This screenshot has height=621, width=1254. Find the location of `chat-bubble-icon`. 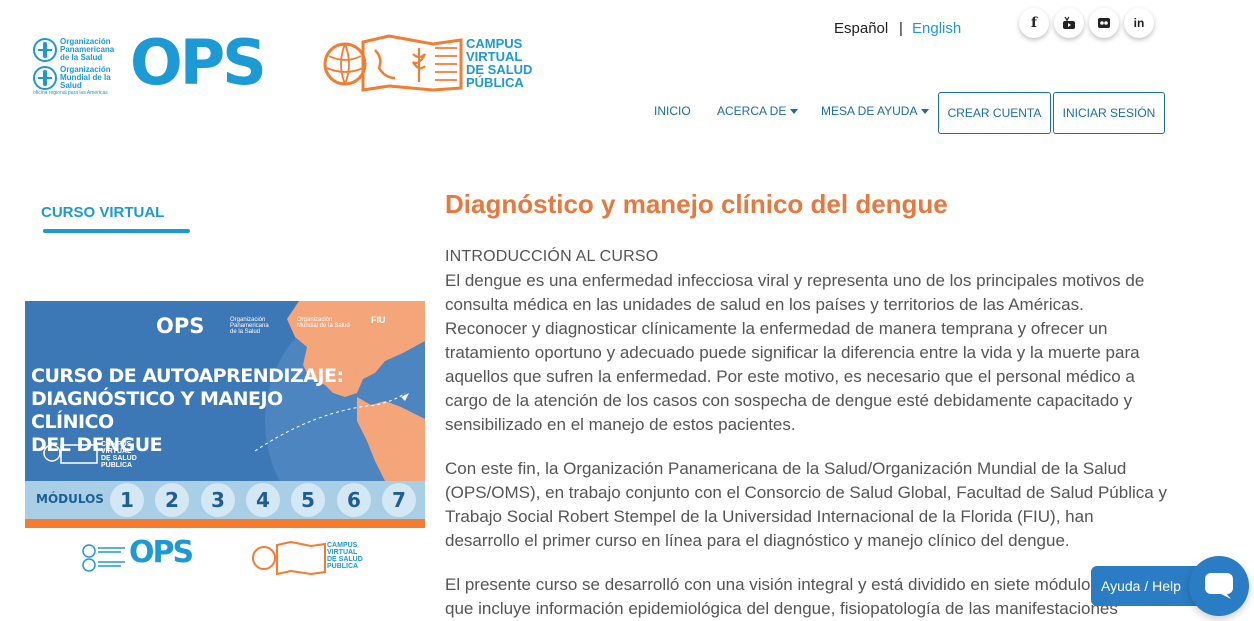

chat-bubble-icon is located at coordinates (1219, 586).